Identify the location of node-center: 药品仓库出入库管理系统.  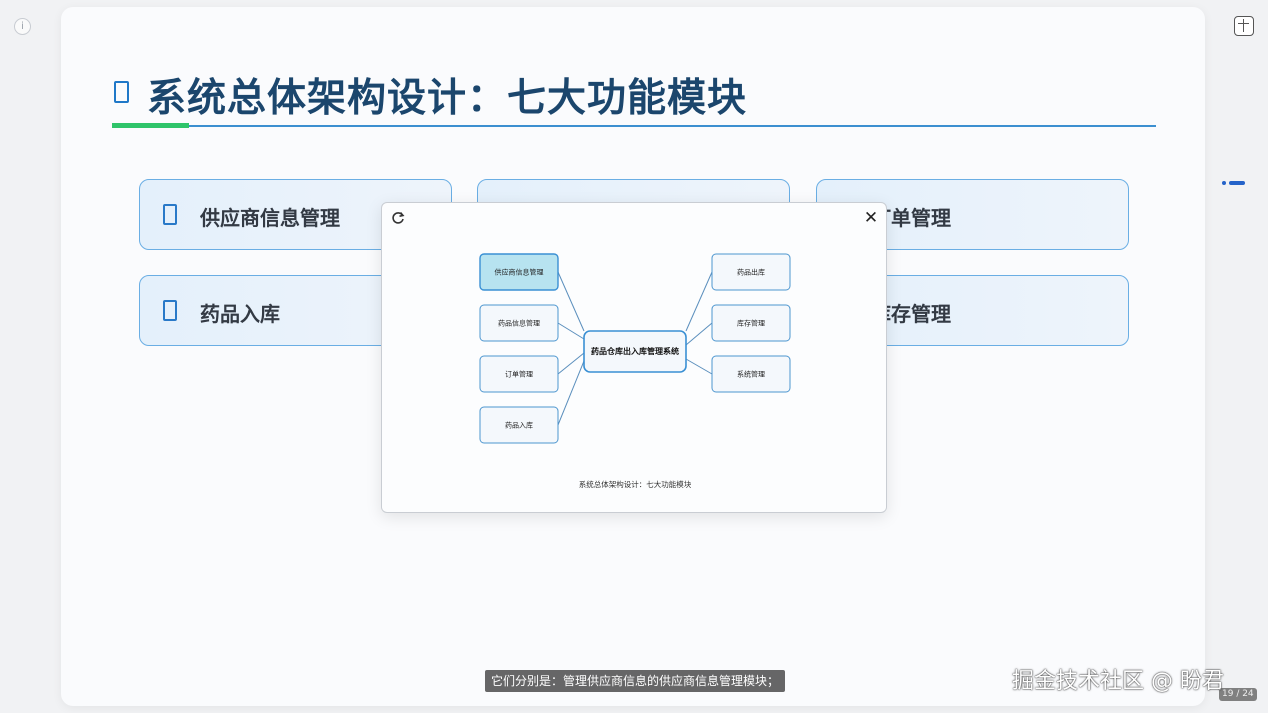
(635, 351).